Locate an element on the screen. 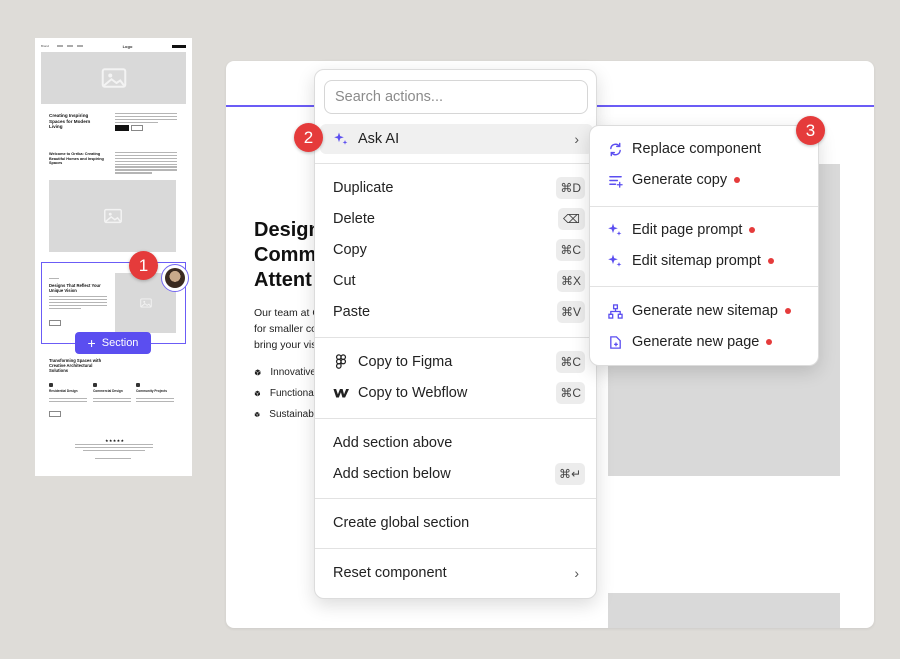 The image size is (900, 659). thumbnail-feature: Community Projects is located at coordinates (151, 391).